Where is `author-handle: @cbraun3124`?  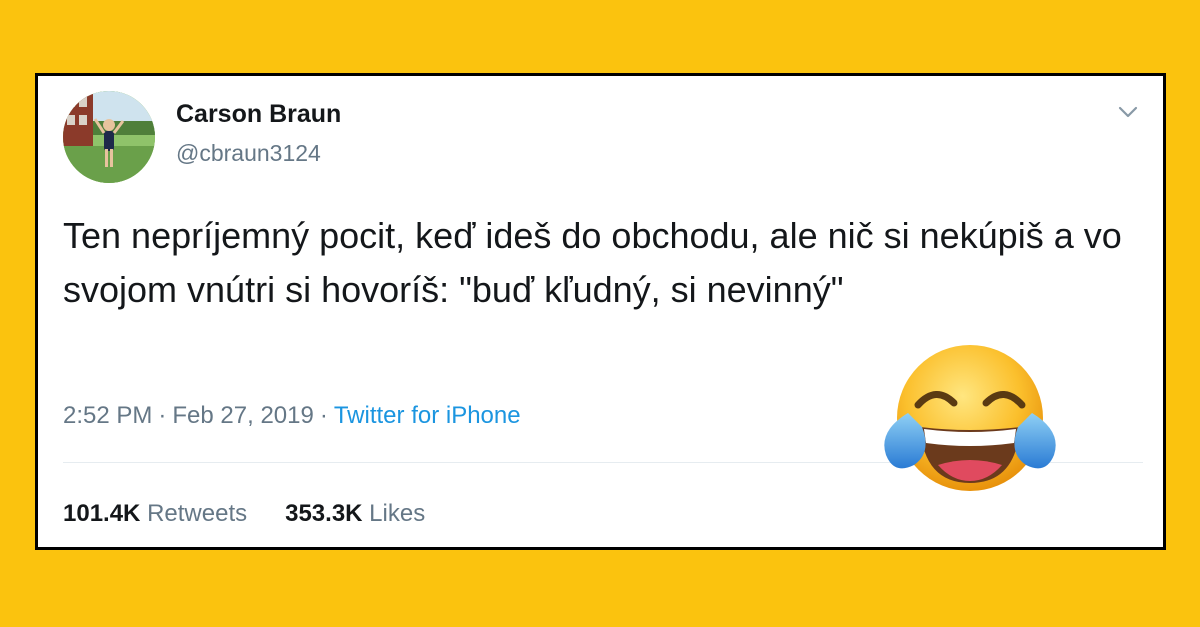 author-handle: @cbraun3124 is located at coordinates (248, 153).